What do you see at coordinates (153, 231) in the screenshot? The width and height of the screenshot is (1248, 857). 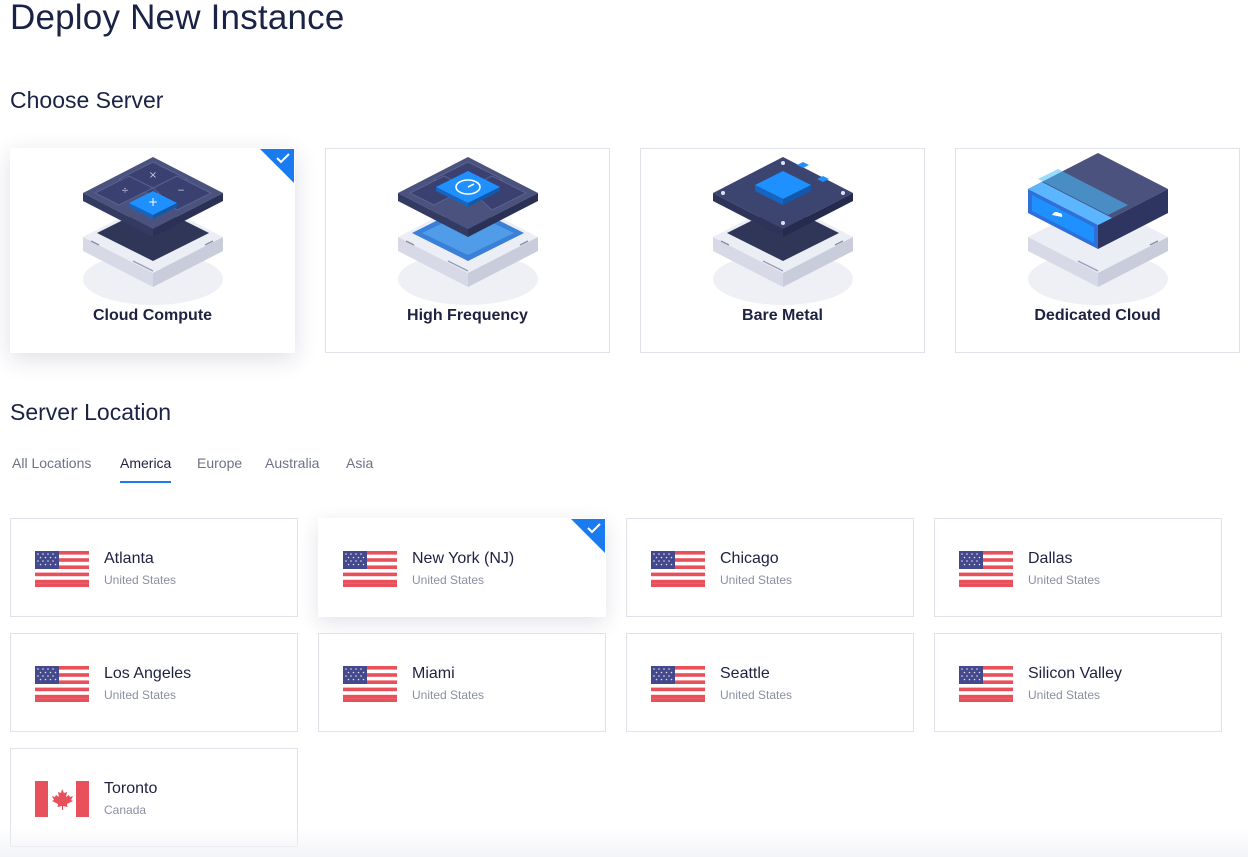 I see `cloud-compute-icon: + × ÷ −` at bounding box center [153, 231].